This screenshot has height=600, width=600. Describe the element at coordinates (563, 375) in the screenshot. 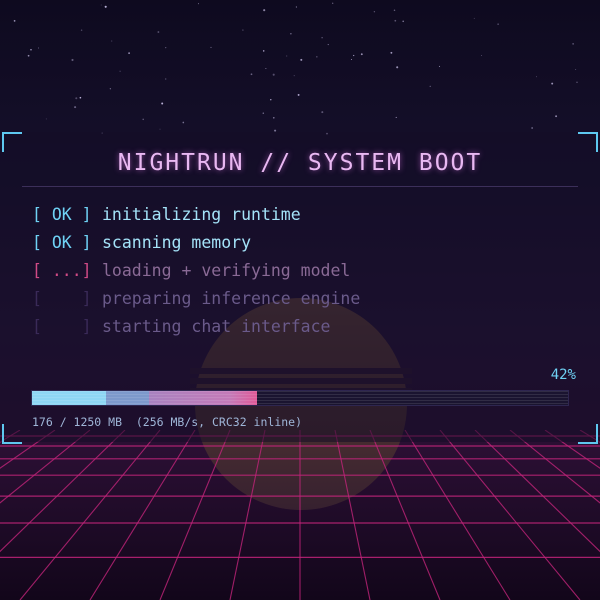

I see `progress-percent: 42%` at that location.